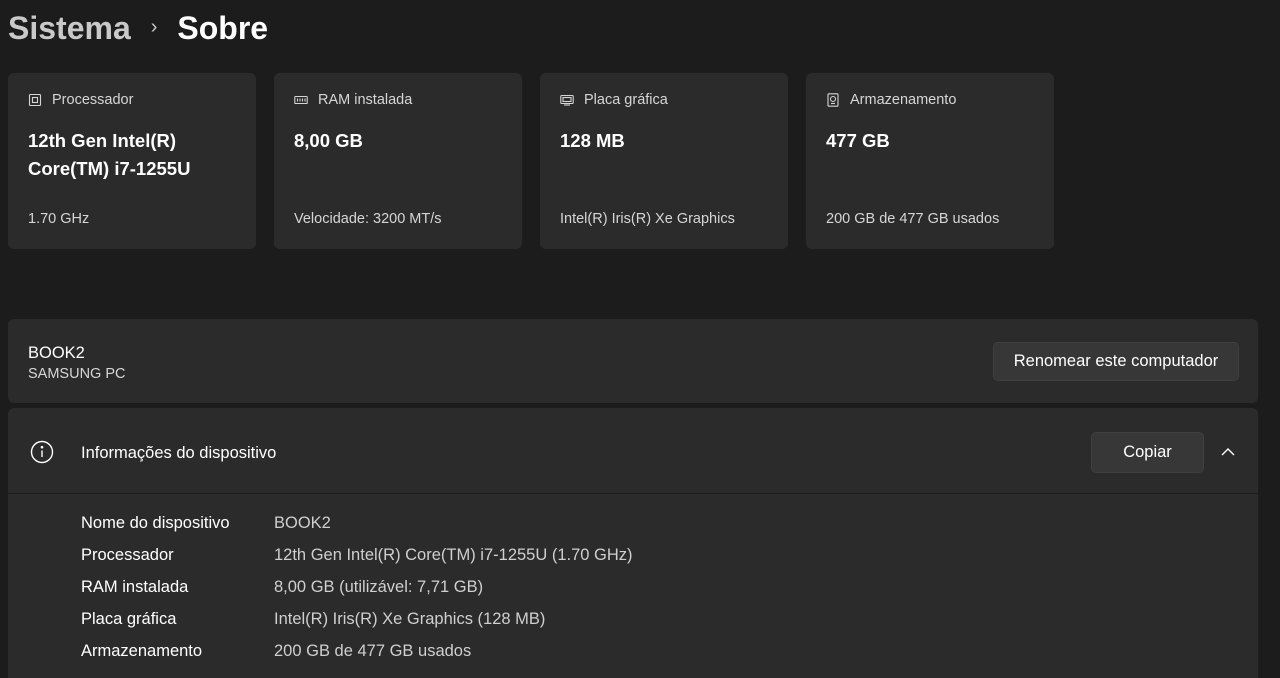 This screenshot has width=1280, height=678. Describe the element at coordinates (135, 586) in the screenshot. I see `spec-label: RAM instalada` at that location.